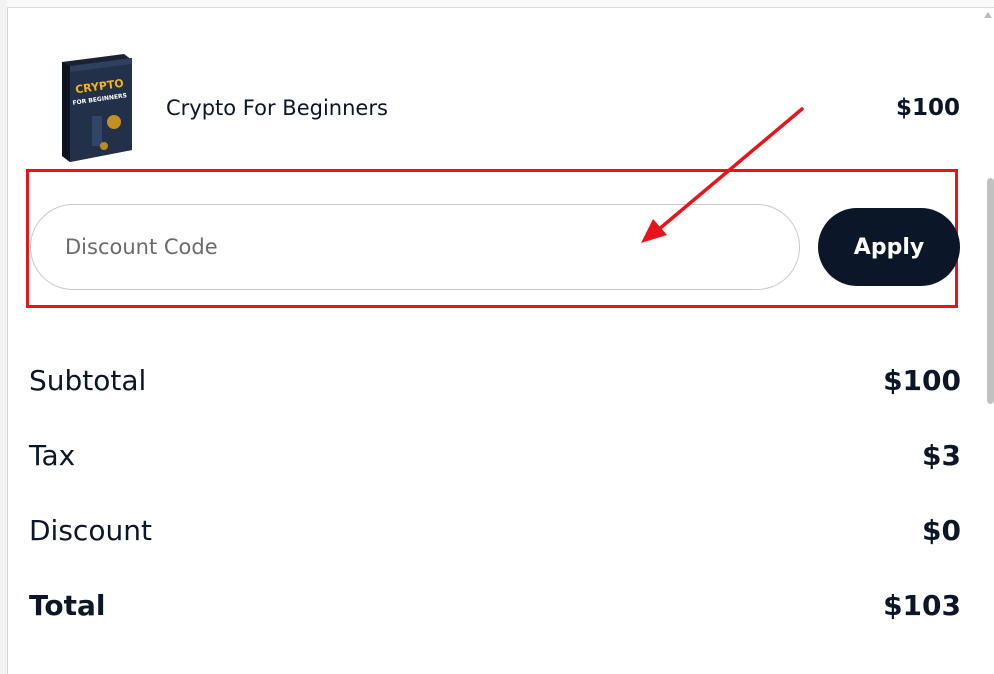 This screenshot has height=674, width=994. I want to click on window-edge, so click(4, 337).